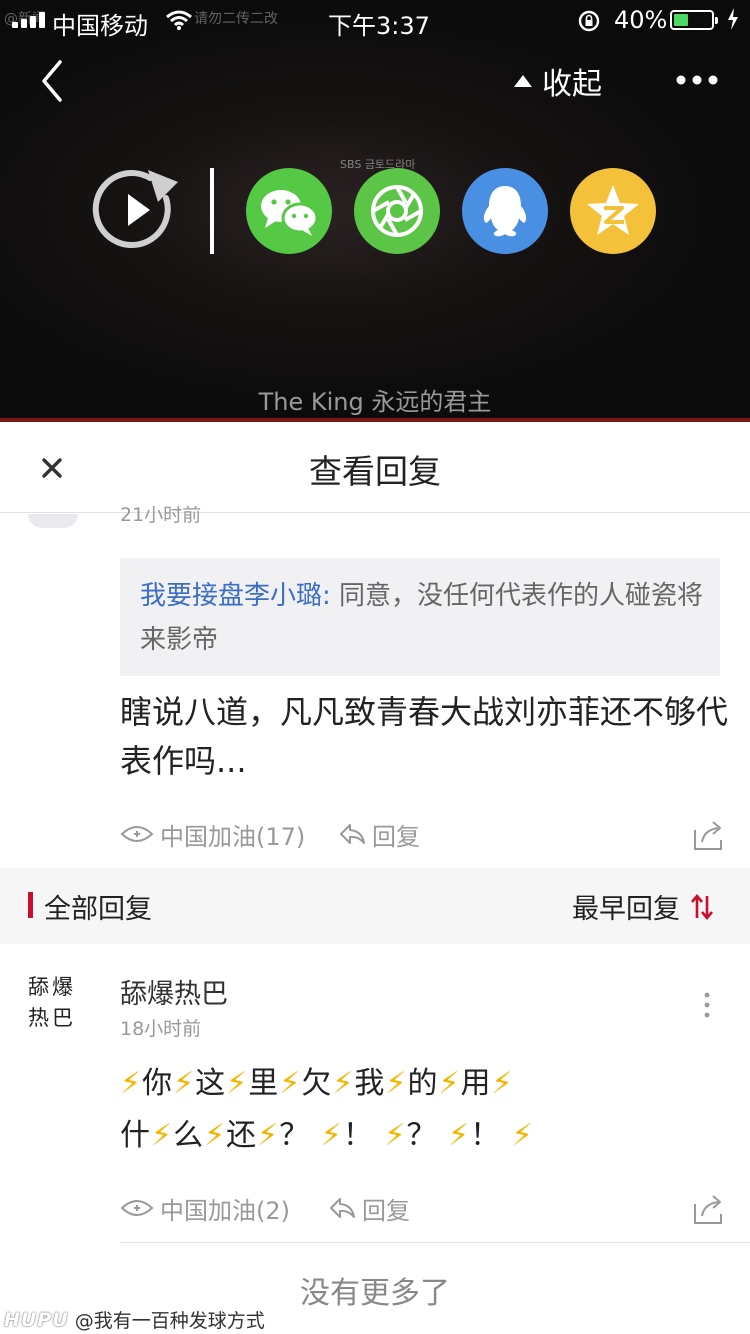 The width and height of the screenshot is (750, 1334). I want to click on moments-icon, so click(397, 211).